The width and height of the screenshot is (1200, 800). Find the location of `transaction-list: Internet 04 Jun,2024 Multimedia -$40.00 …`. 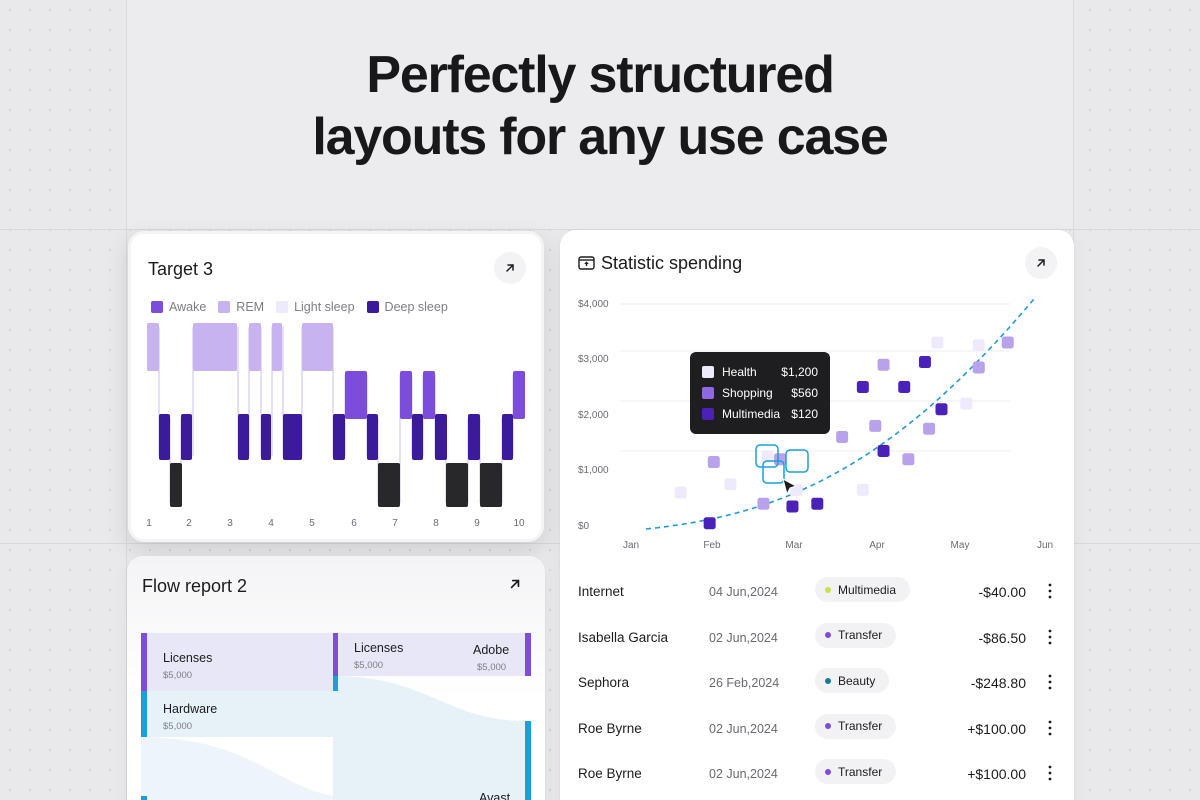

transaction-list: Internet 04 Jun,2024 Multimedia -$40.00 … is located at coordinates (820, 684).